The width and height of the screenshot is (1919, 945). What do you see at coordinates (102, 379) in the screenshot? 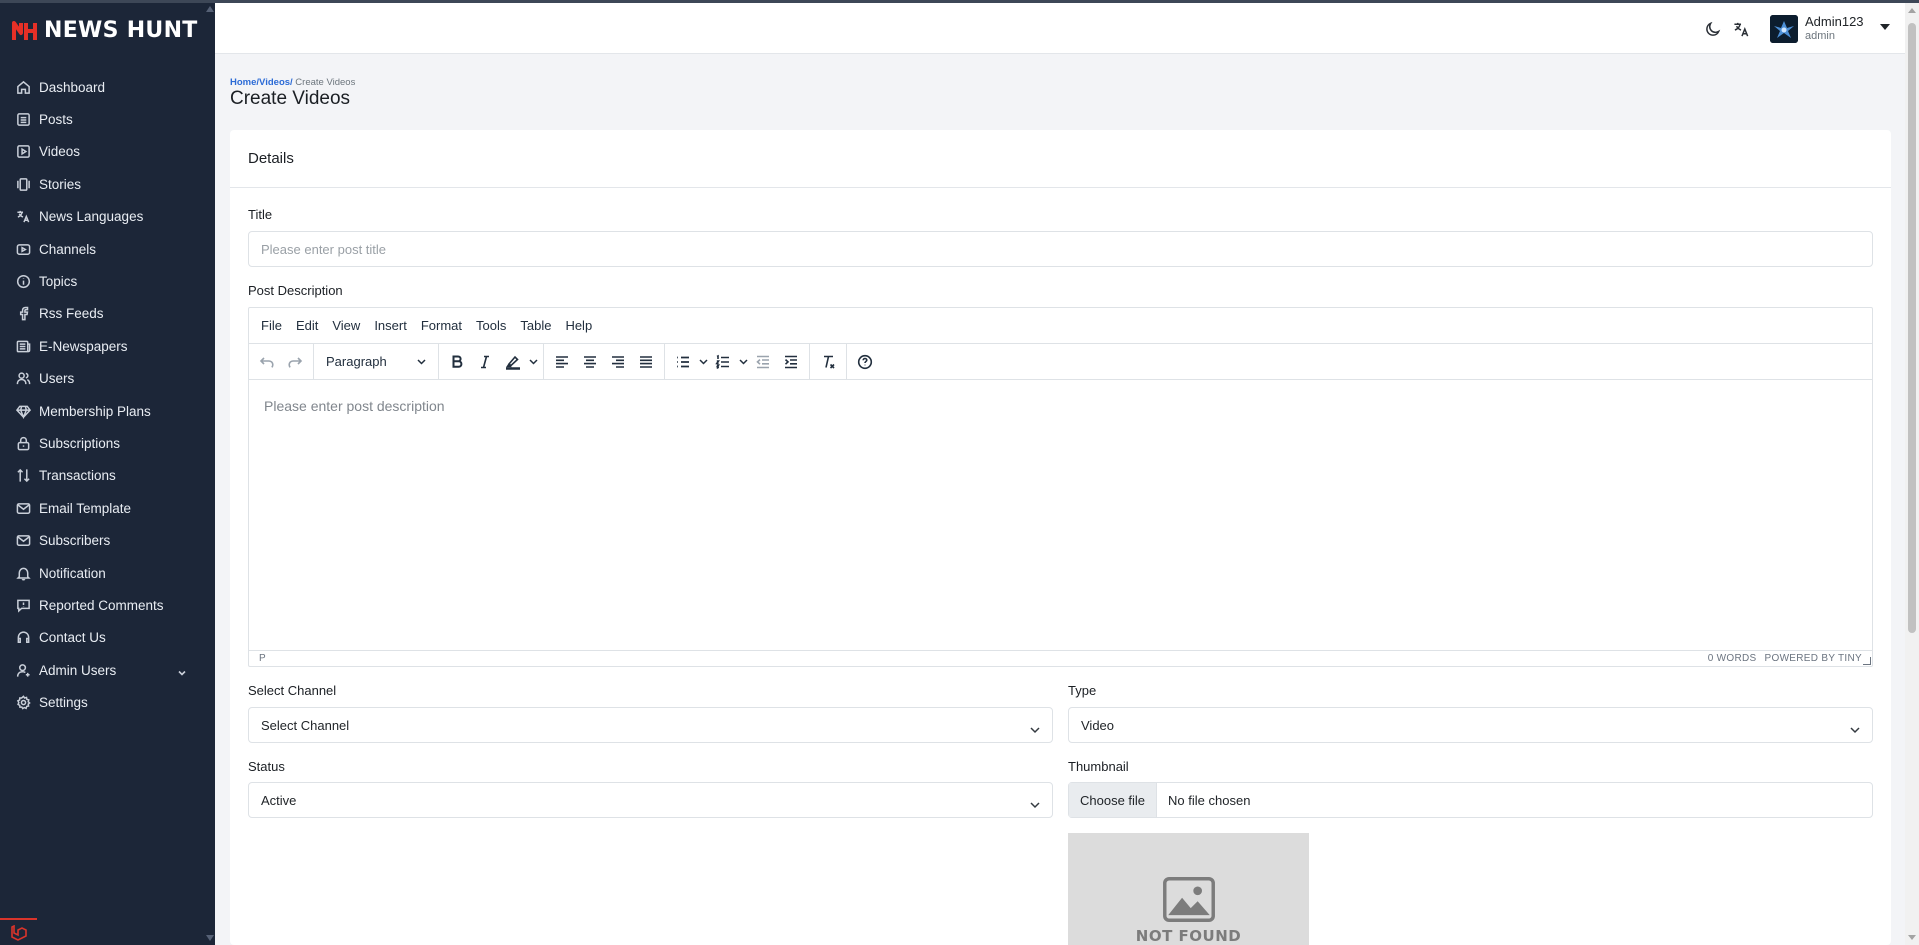
I see `sidebar-item-users: Users` at bounding box center [102, 379].